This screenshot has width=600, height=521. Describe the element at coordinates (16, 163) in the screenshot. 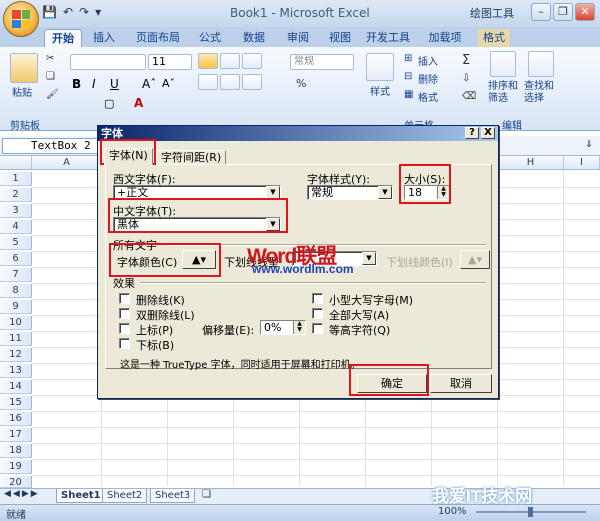

I see `select-all-corner` at that location.